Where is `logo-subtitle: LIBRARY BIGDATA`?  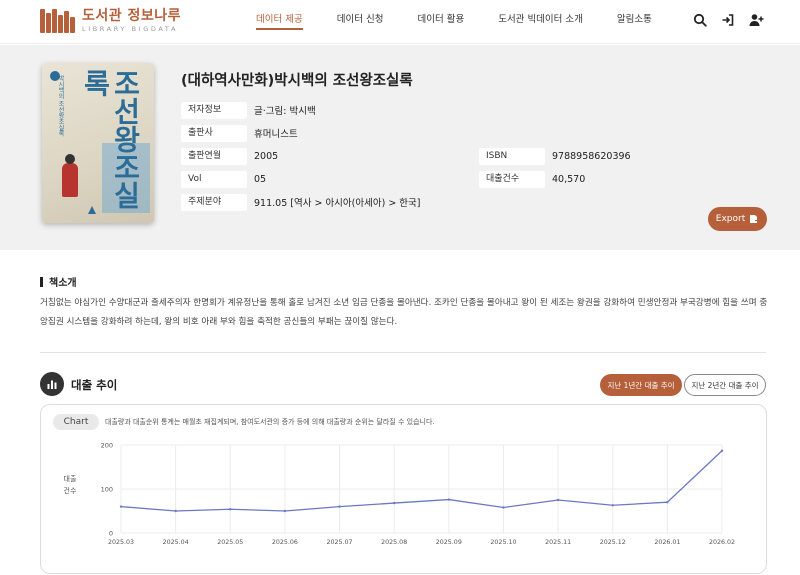
logo-subtitle: LIBRARY BIGDATA is located at coordinates (130, 29).